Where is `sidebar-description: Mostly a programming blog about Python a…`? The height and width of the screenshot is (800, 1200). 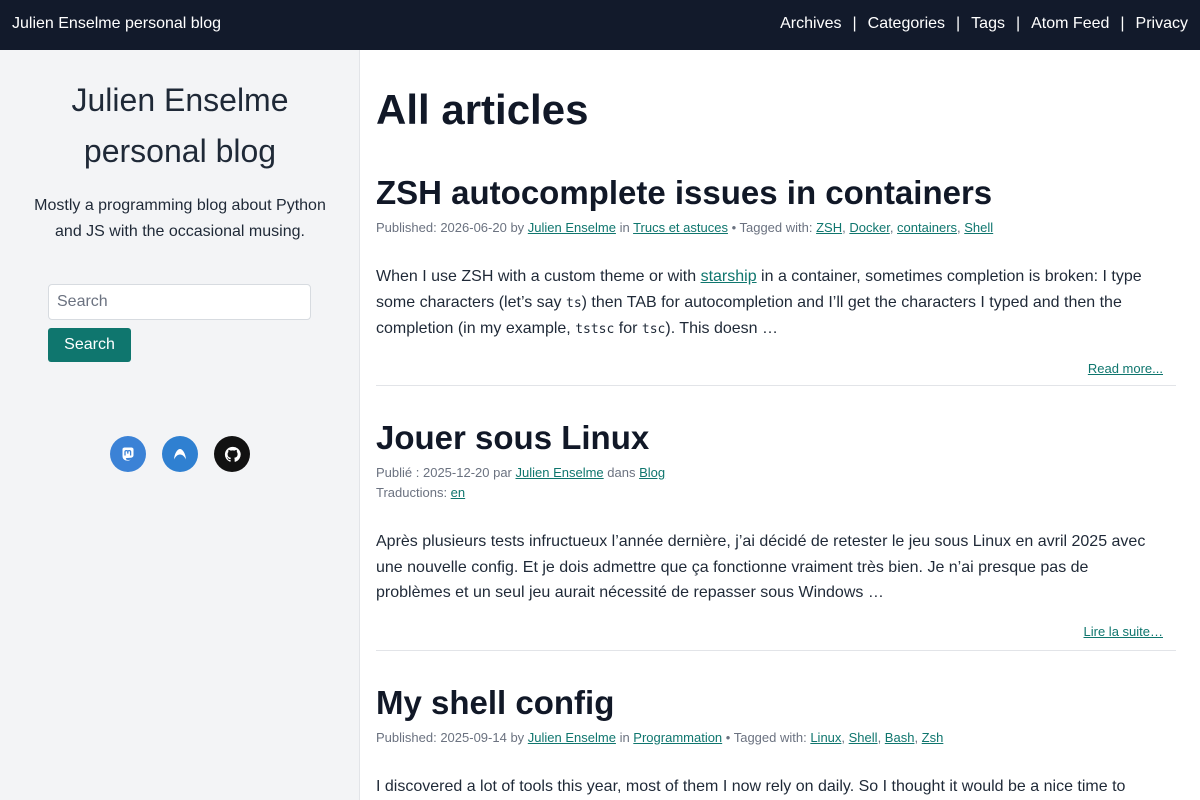 sidebar-description: Mostly a programming blog about Python a… is located at coordinates (180, 218).